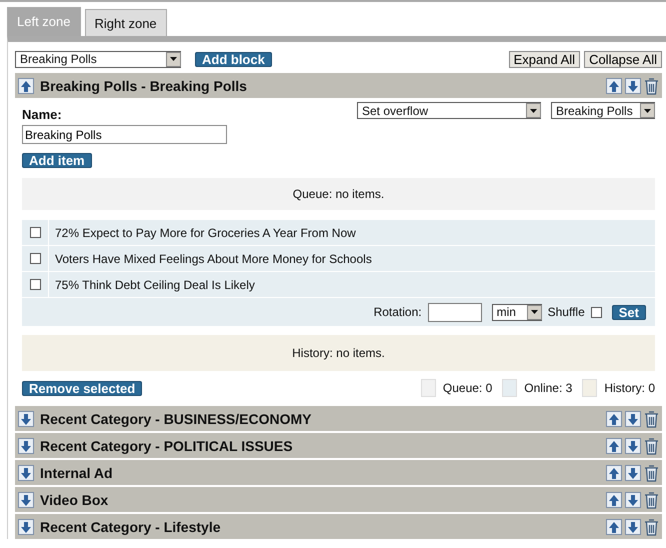 Image resolution: width=666 pixels, height=548 pixels. Describe the element at coordinates (467, 388) in the screenshot. I see `legend-label: Queue: 0` at that location.